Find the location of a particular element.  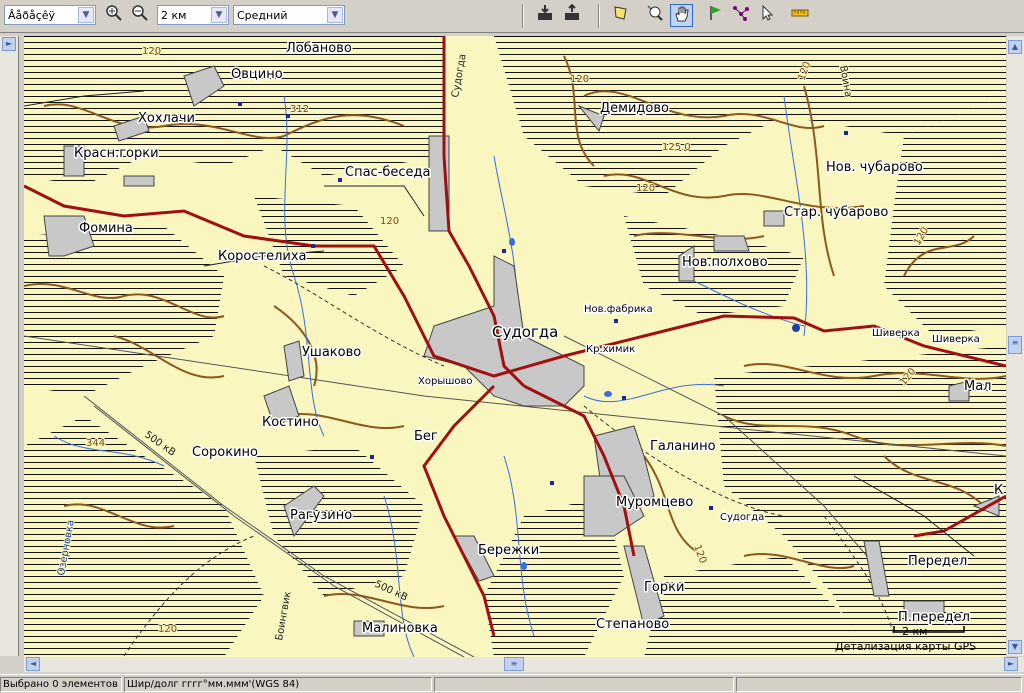

route-tool-icon is located at coordinates (740, 13).